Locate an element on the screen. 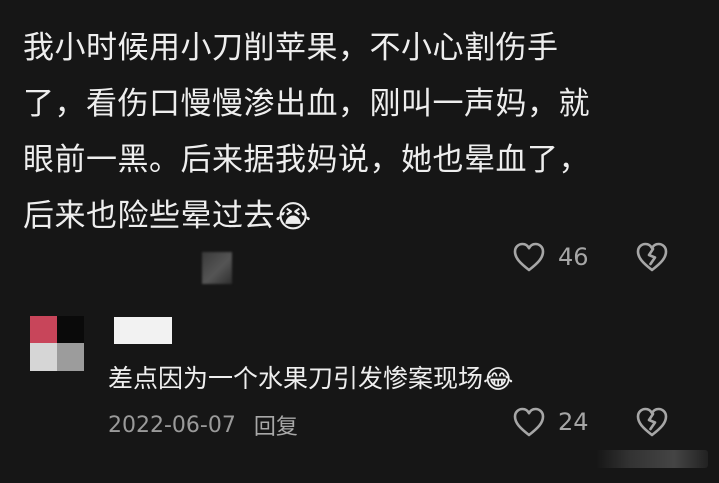 The height and width of the screenshot is (483, 719). main-comment-line: 了，看伤口慢慢渗出血，刚叫一声妈，就 is located at coordinates (306, 104).